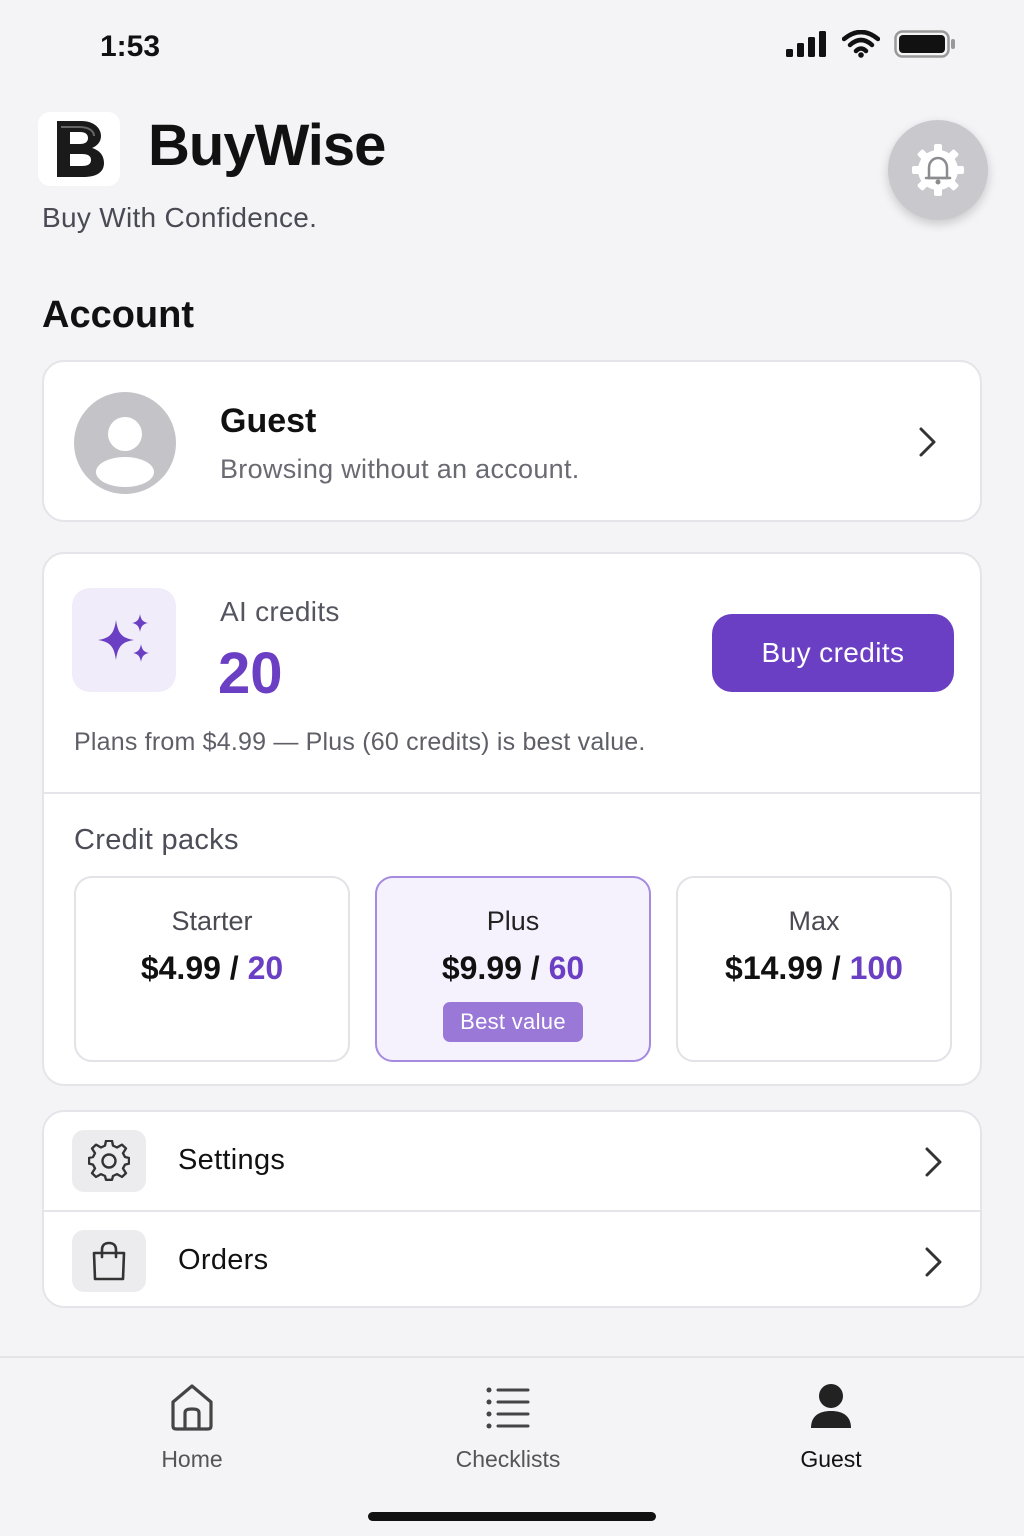 The height and width of the screenshot is (1536, 1024). Describe the element at coordinates (180, 217) in the screenshot. I see `app-tagline: Buy With Confidence.` at that location.